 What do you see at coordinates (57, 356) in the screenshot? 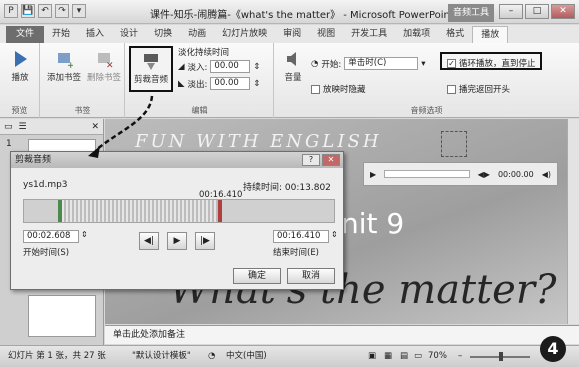
I see `slide-counter: 幻灯片 第 1 张，共 27 张` at bounding box center [57, 356].